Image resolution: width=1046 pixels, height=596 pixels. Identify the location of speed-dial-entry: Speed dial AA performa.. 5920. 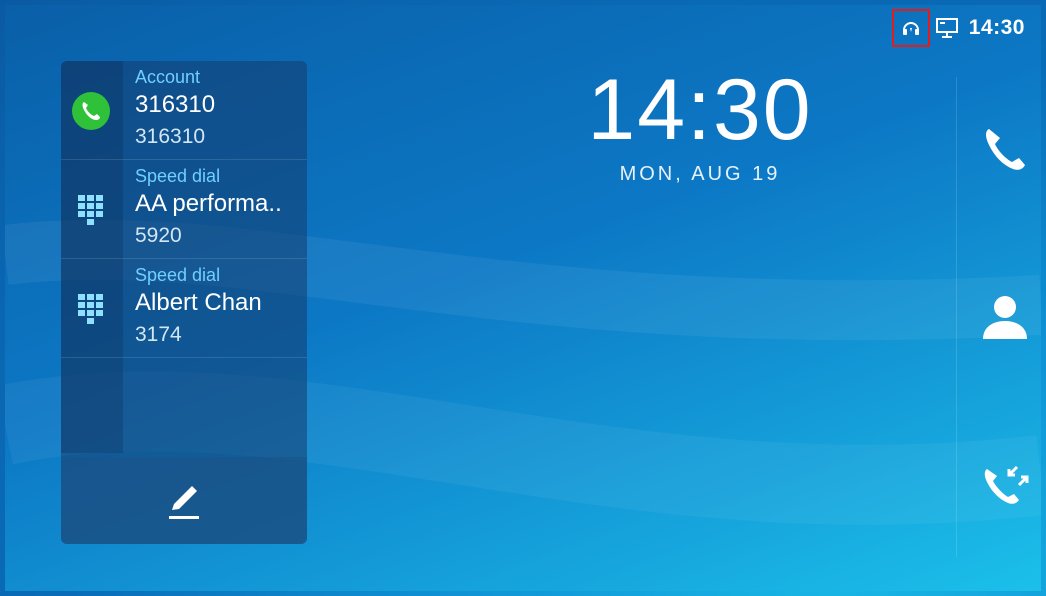
(184, 209).